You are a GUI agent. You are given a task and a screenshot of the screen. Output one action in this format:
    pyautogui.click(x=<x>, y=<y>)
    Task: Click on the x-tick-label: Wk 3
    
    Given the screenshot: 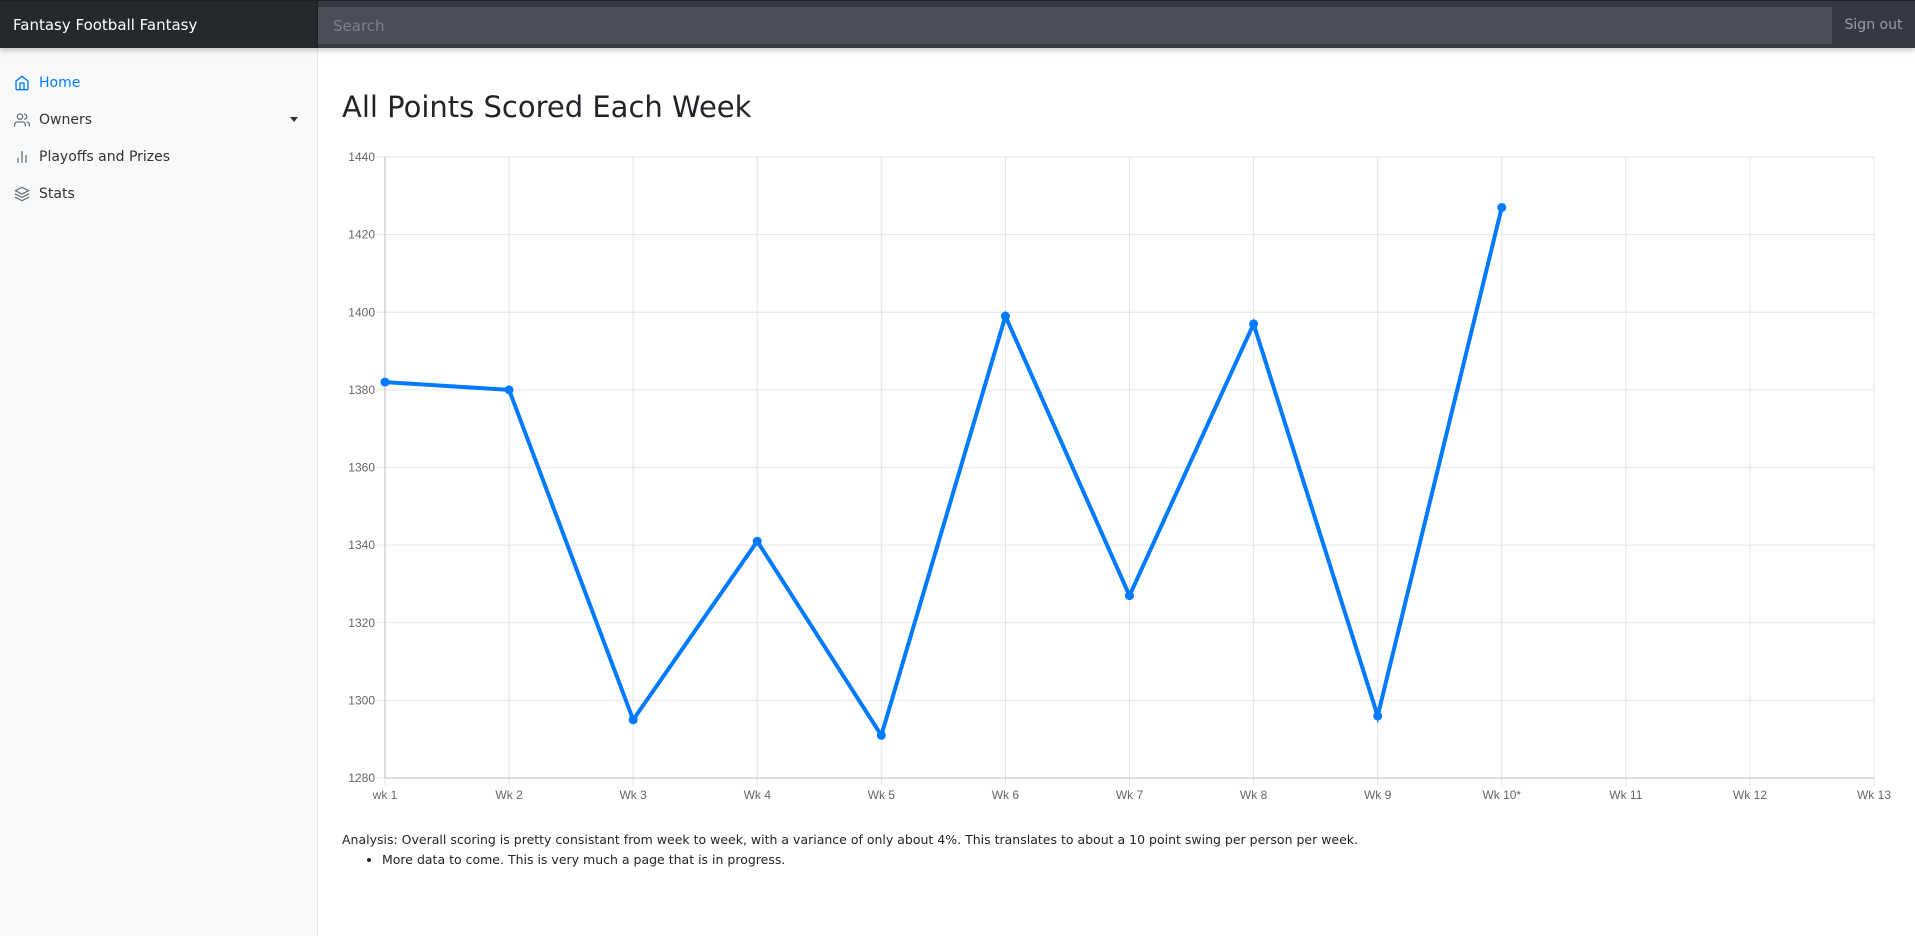 What is the action you would take?
    pyautogui.click(x=633, y=795)
    